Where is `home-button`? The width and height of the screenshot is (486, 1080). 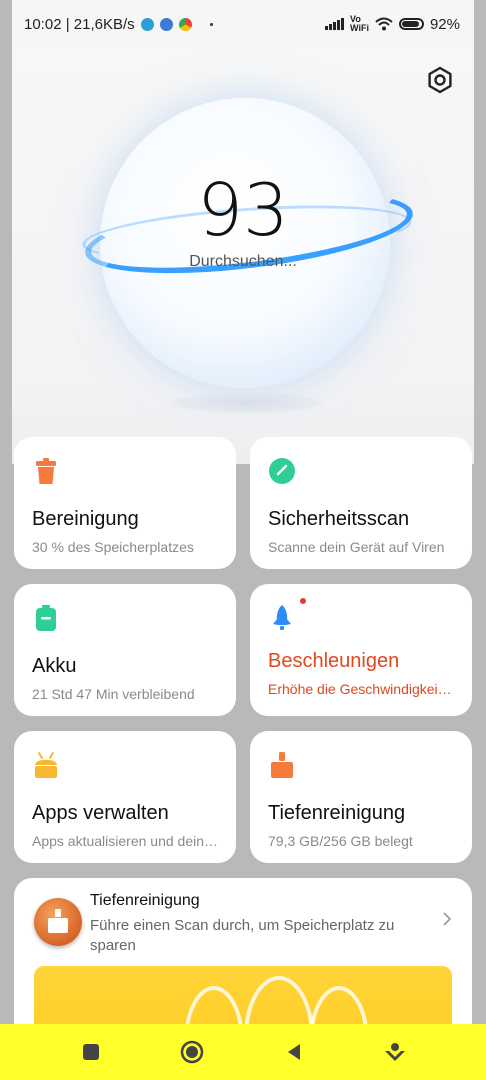 home-button is located at coordinates (192, 1052).